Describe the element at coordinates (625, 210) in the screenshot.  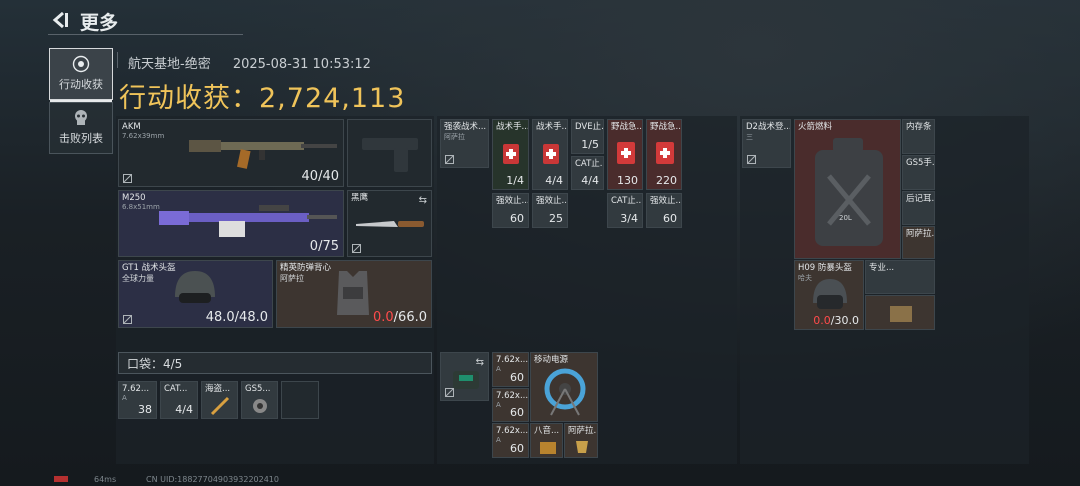
I see `rig-item: CAT止... 3/4` at that location.